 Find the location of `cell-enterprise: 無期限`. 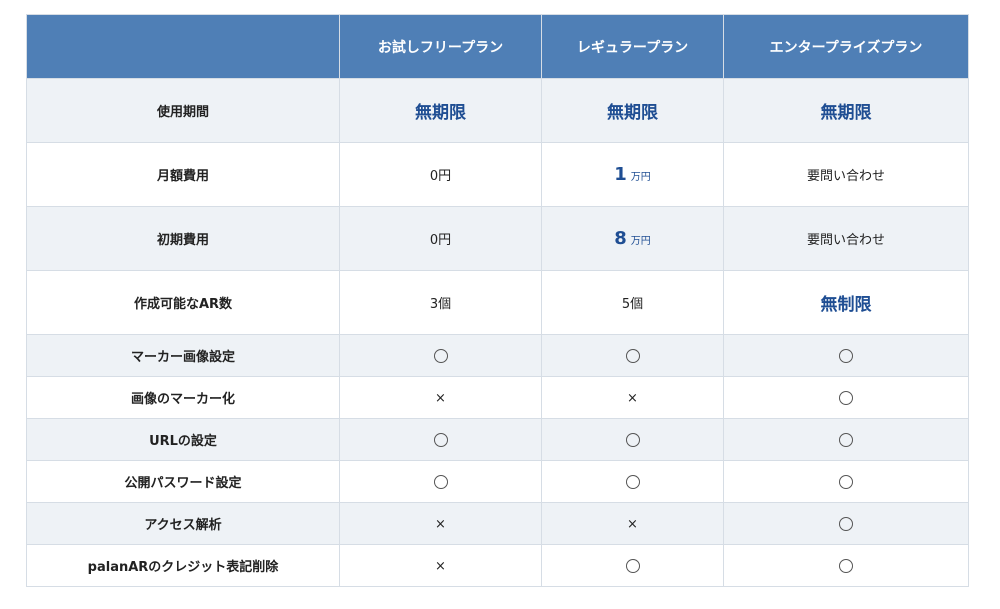

cell-enterprise: 無期限 is located at coordinates (846, 110).